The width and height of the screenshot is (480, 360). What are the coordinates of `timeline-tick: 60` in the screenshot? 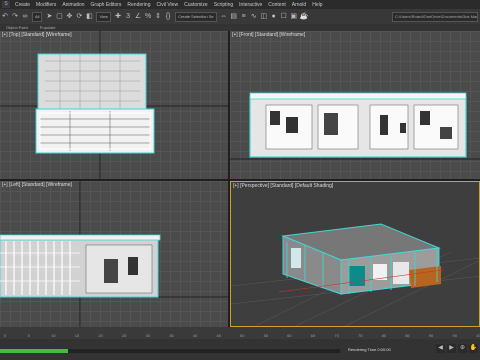 It's located at (289, 335).